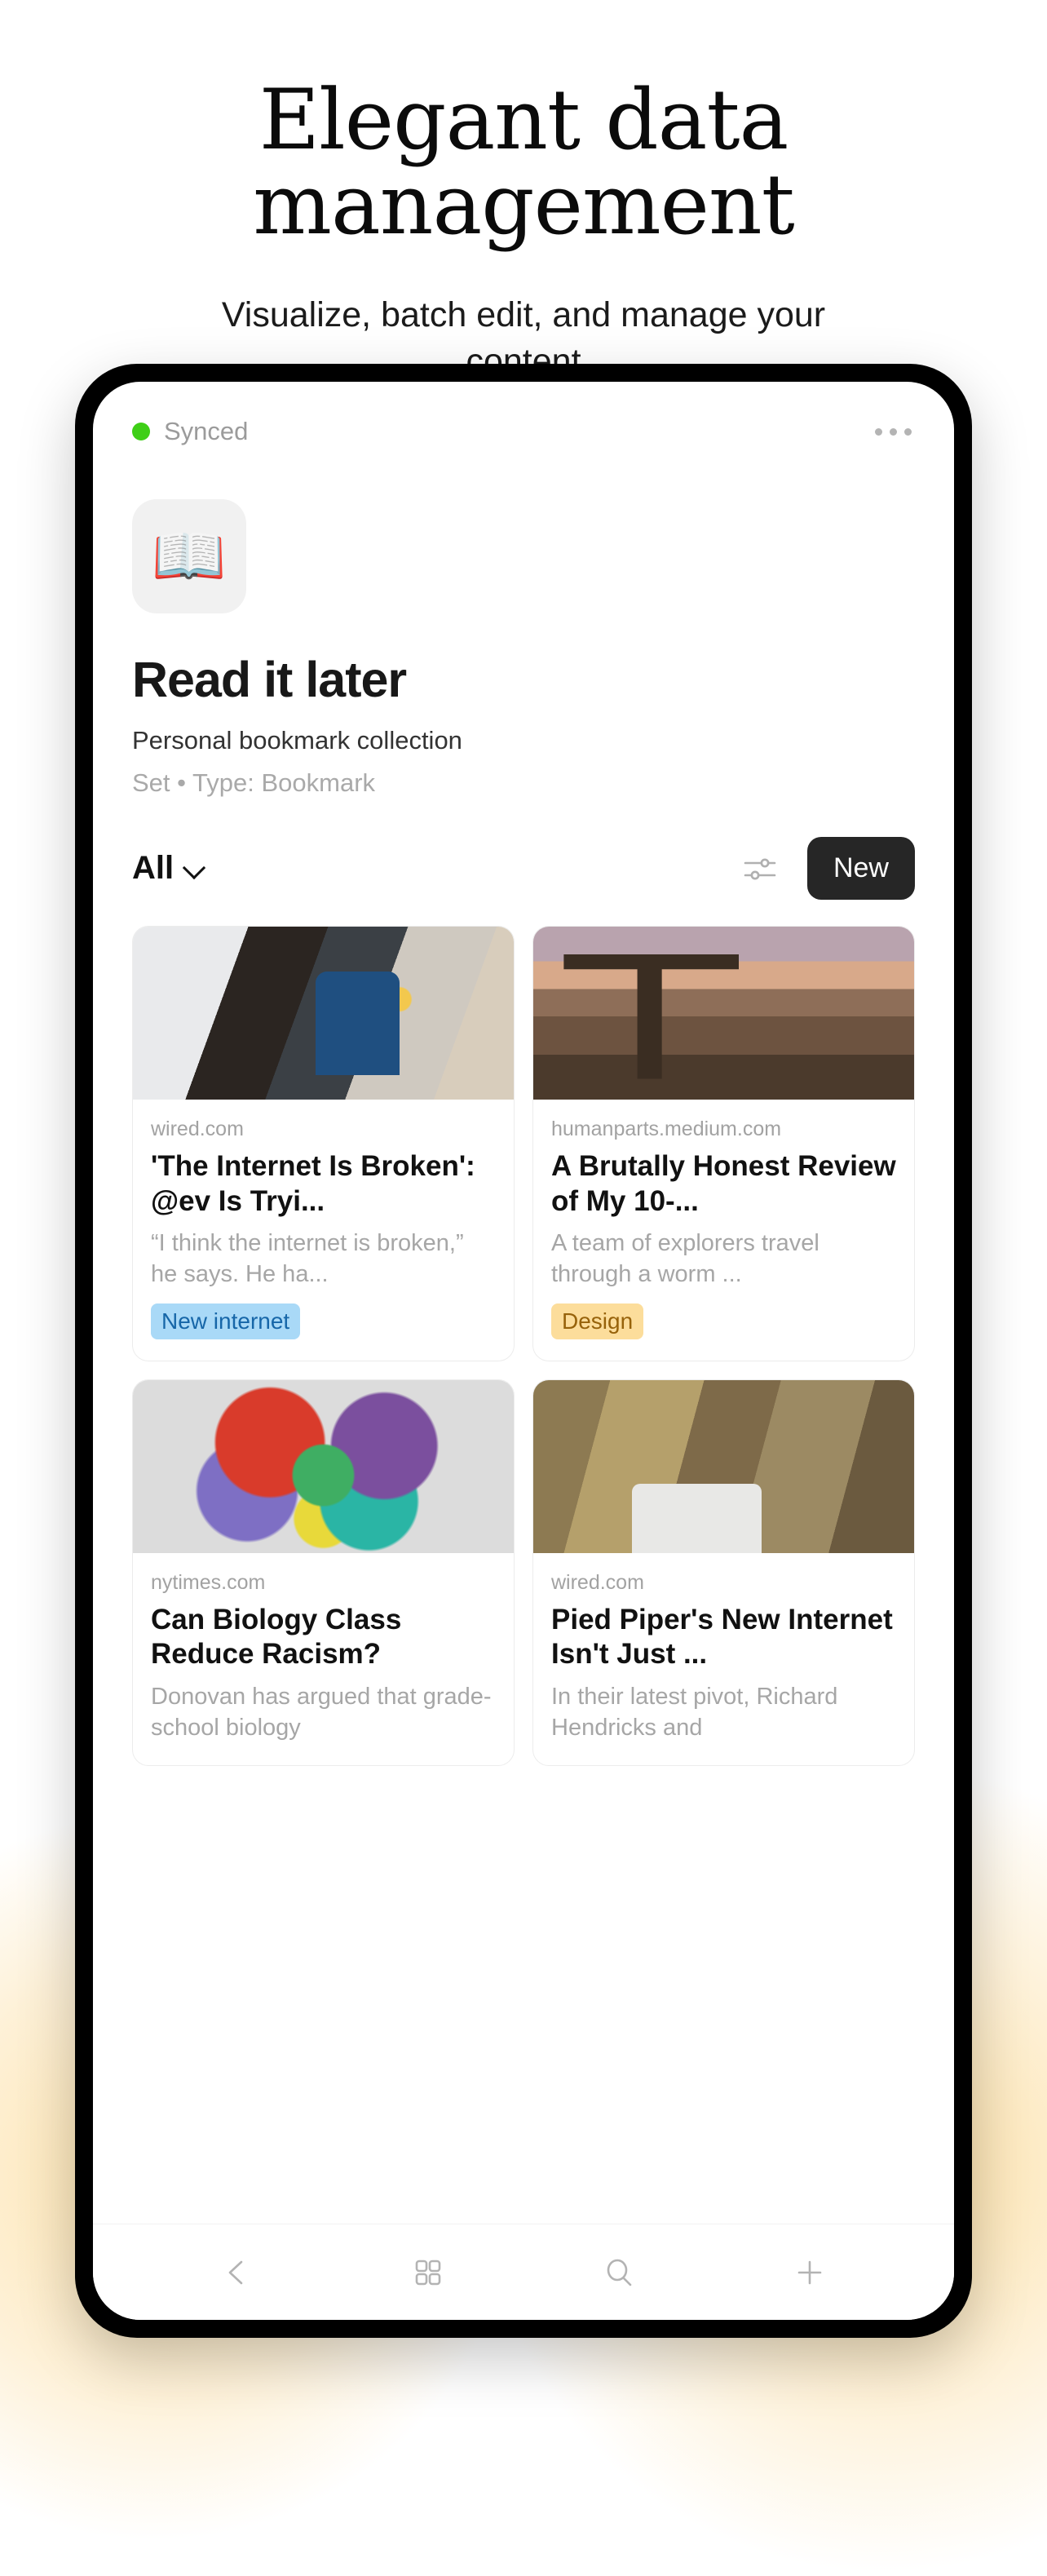 The width and height of the screenshot is (1047, 2576). Describe the element at coordinates (666, 1129) in the screenshot. I see `card-source: humanparts.medium.com` at that location.